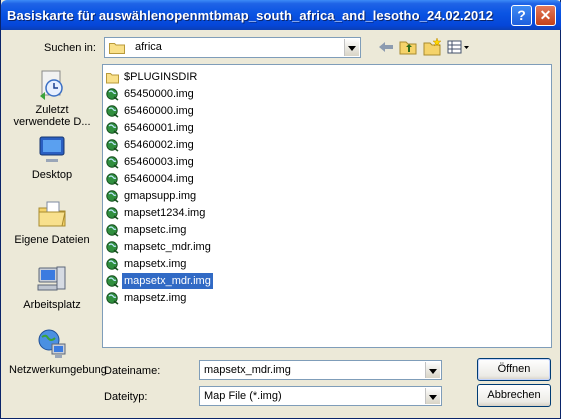 Image resolution: width=561 pixels, height=419 pixels. I want to click on list-item: mapsetc.img, so click(147, 230).